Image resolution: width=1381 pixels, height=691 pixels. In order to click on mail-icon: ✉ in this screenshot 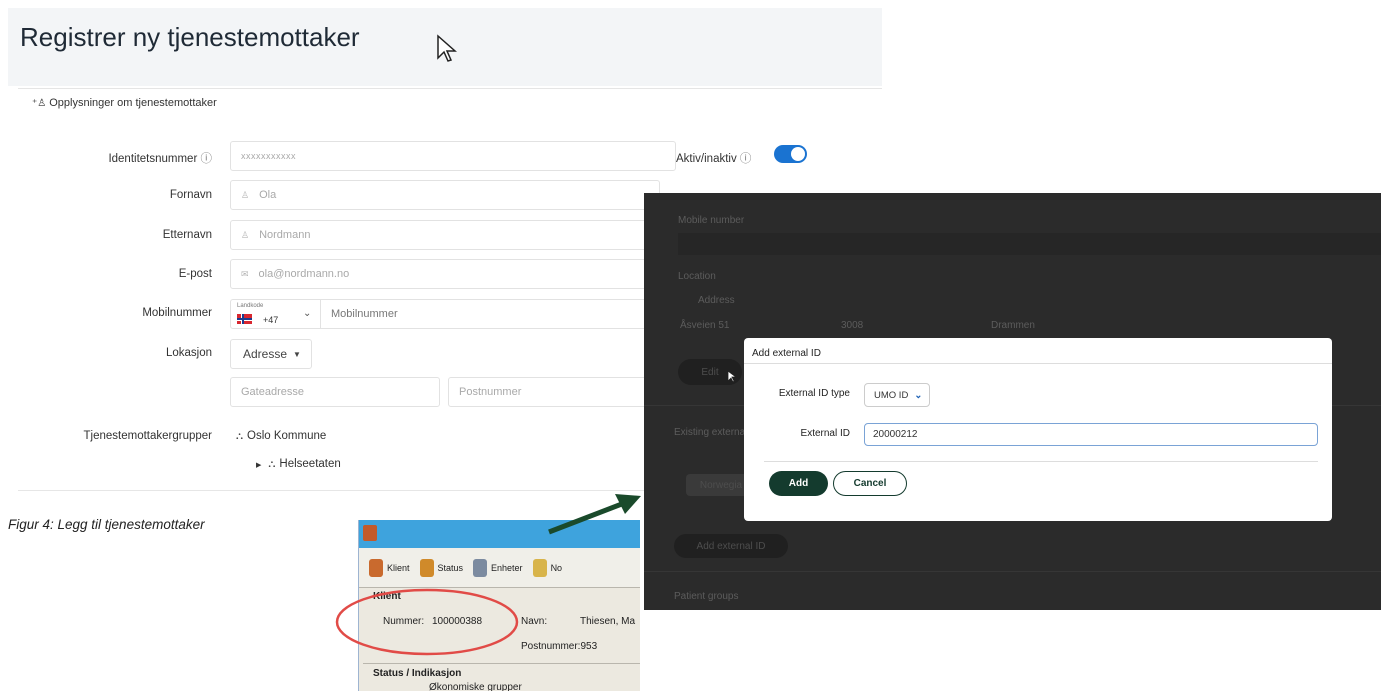, I will do `click(245, 273)`.